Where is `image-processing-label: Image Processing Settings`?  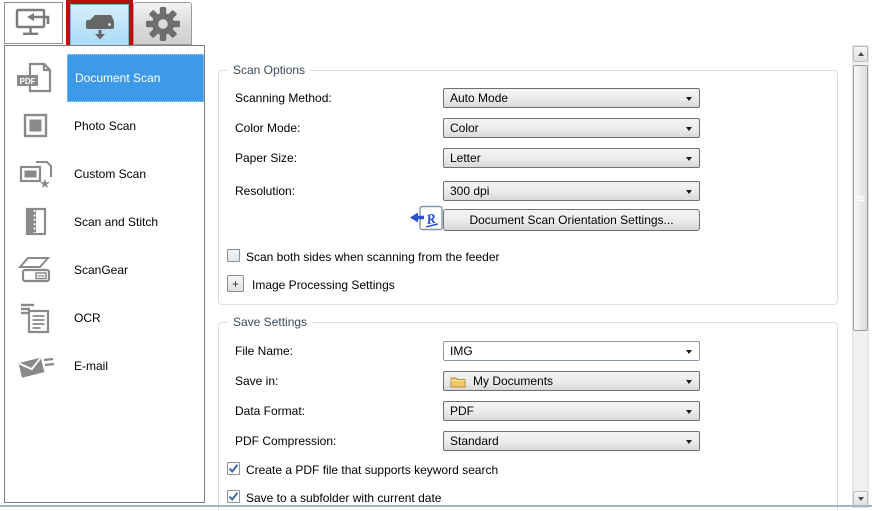 image-processing-label: Image Processing Settings is located at coordinates (323, 285).